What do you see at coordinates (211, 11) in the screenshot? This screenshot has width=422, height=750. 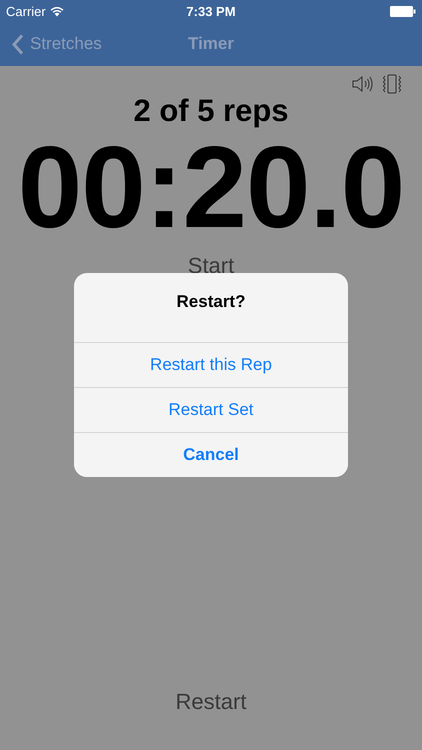 I see `status-time: 7:33 PM` at bounding box center [211, 11].